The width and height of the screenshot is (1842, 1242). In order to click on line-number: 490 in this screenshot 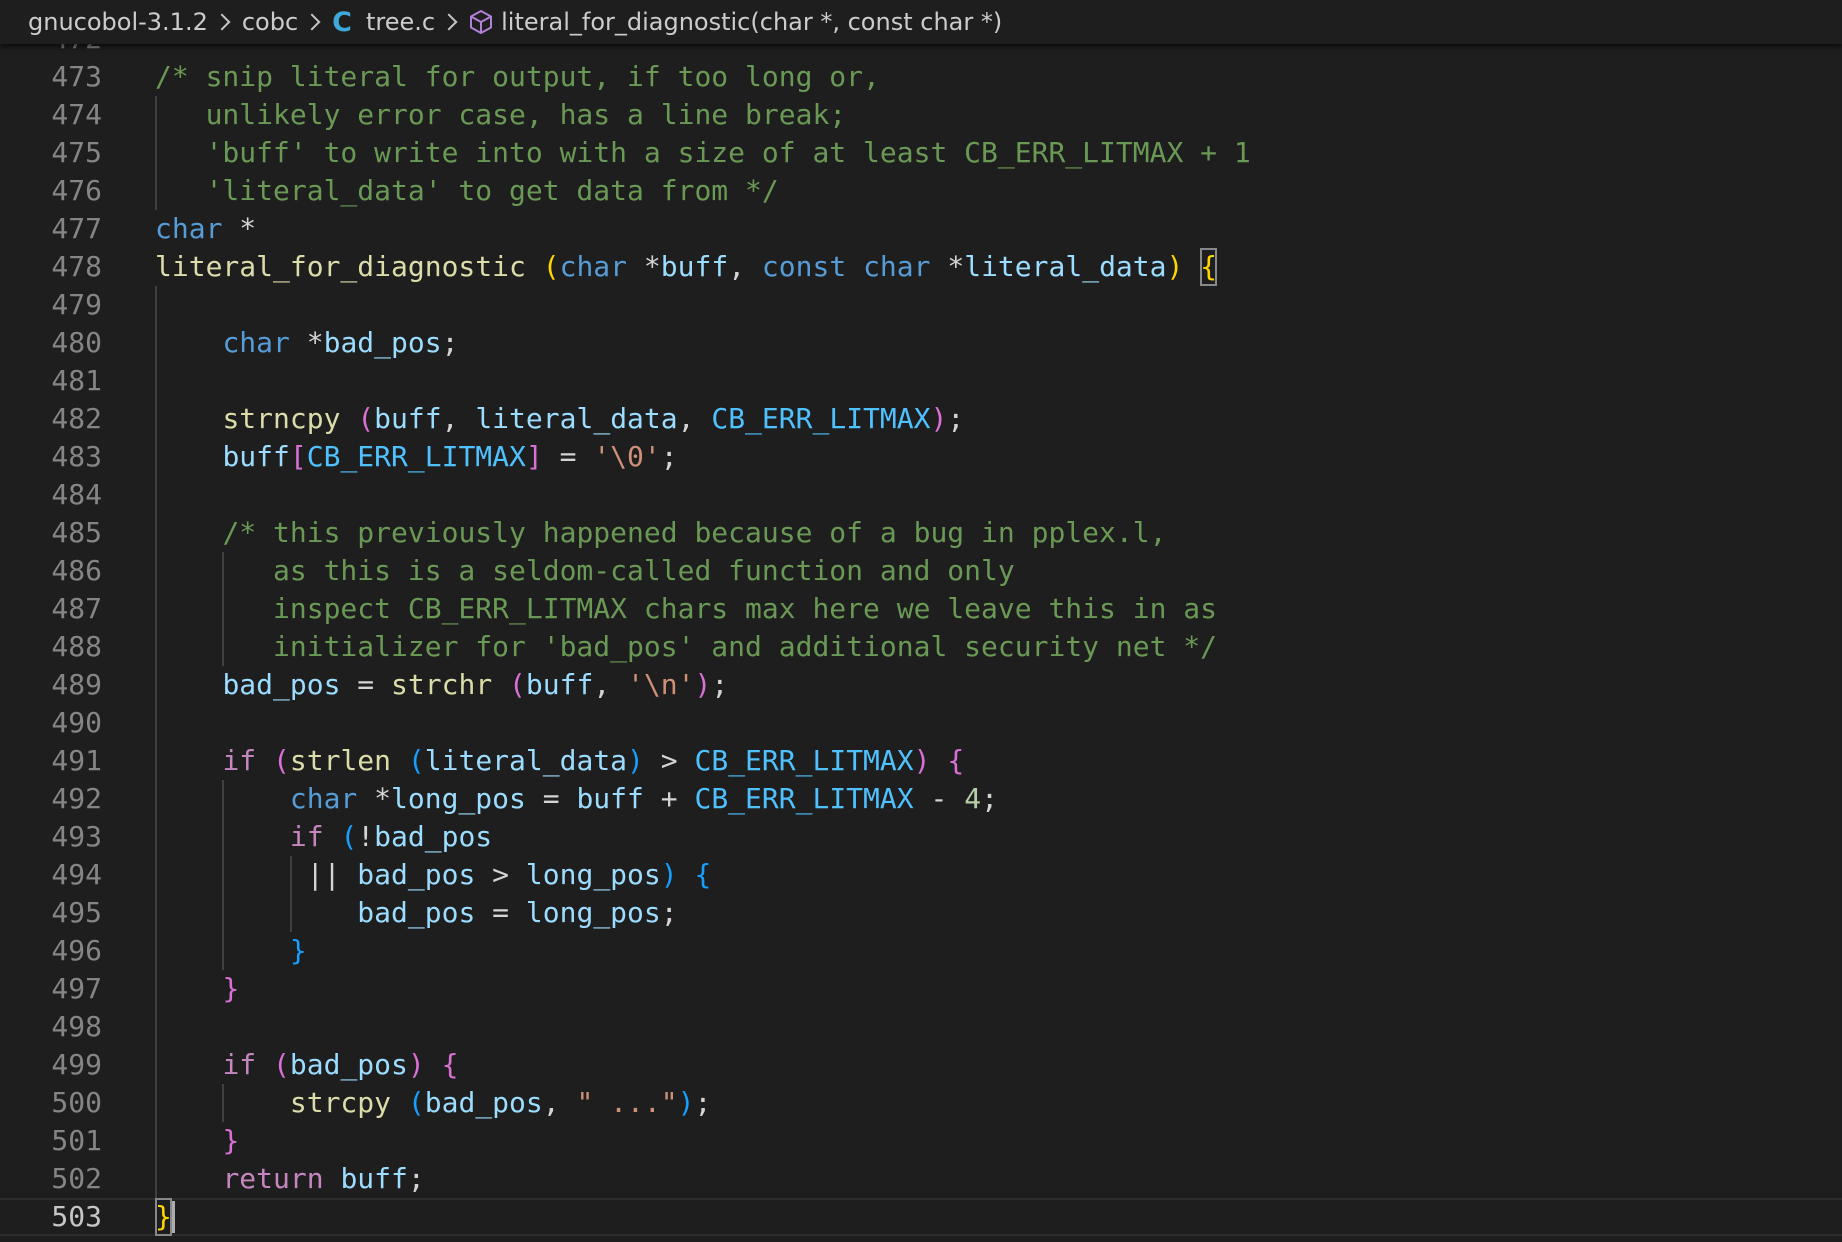, I will do `click(76, 722)`.